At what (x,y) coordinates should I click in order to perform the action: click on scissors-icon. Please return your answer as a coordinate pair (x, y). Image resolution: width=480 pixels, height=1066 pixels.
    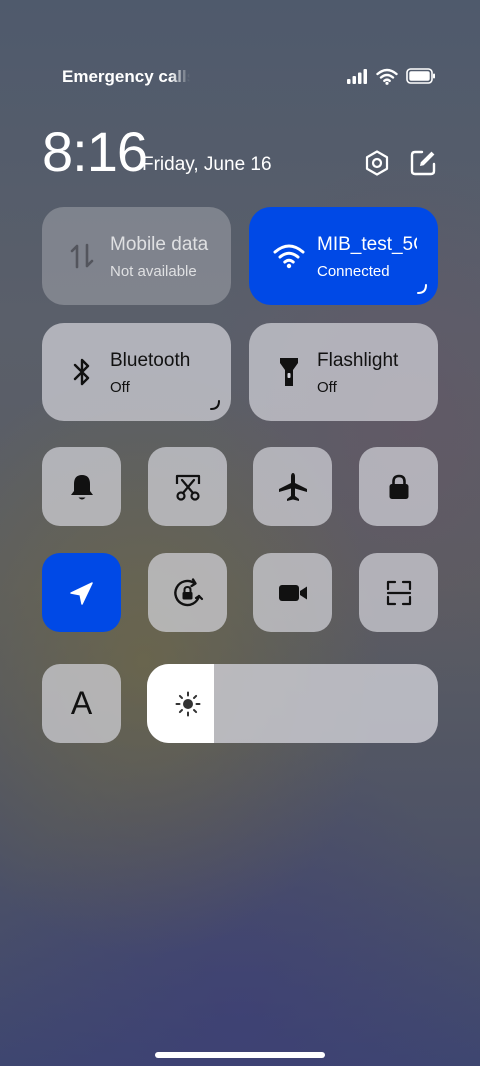
    Looking at the image, I should click on (188, 487).